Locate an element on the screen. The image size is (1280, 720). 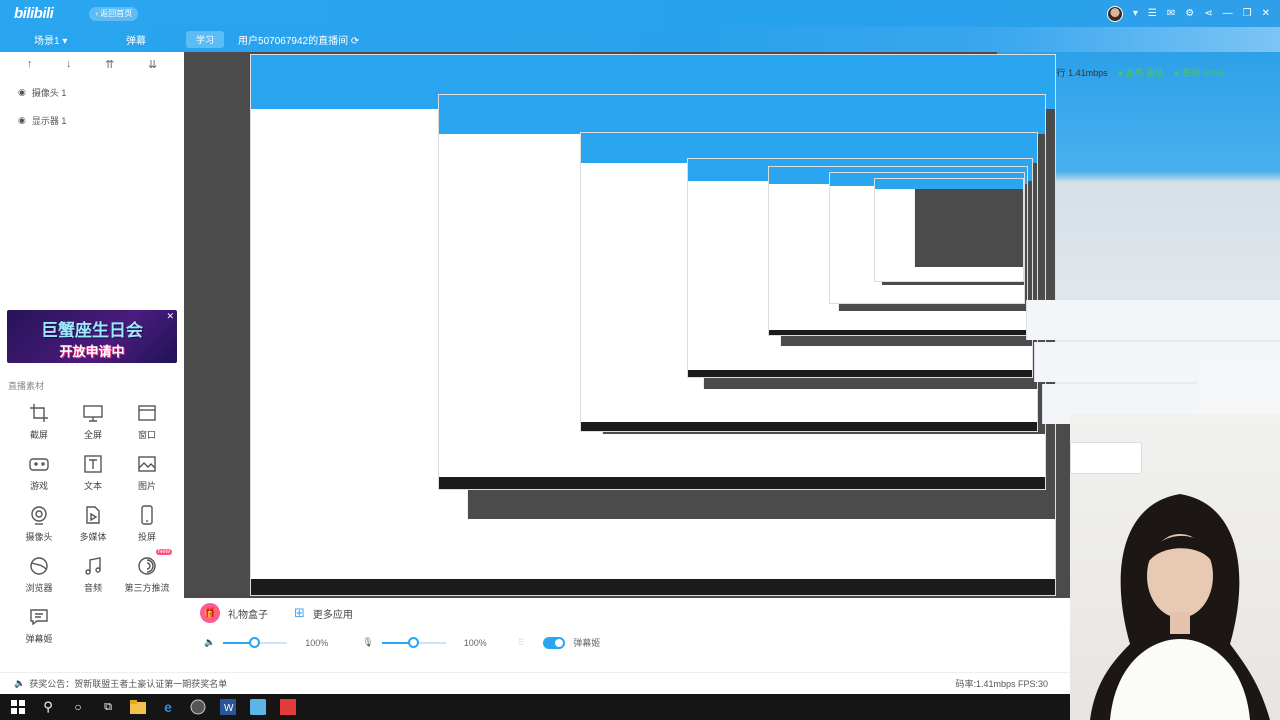
webcam-feed is located at coordinates (1175, 567).